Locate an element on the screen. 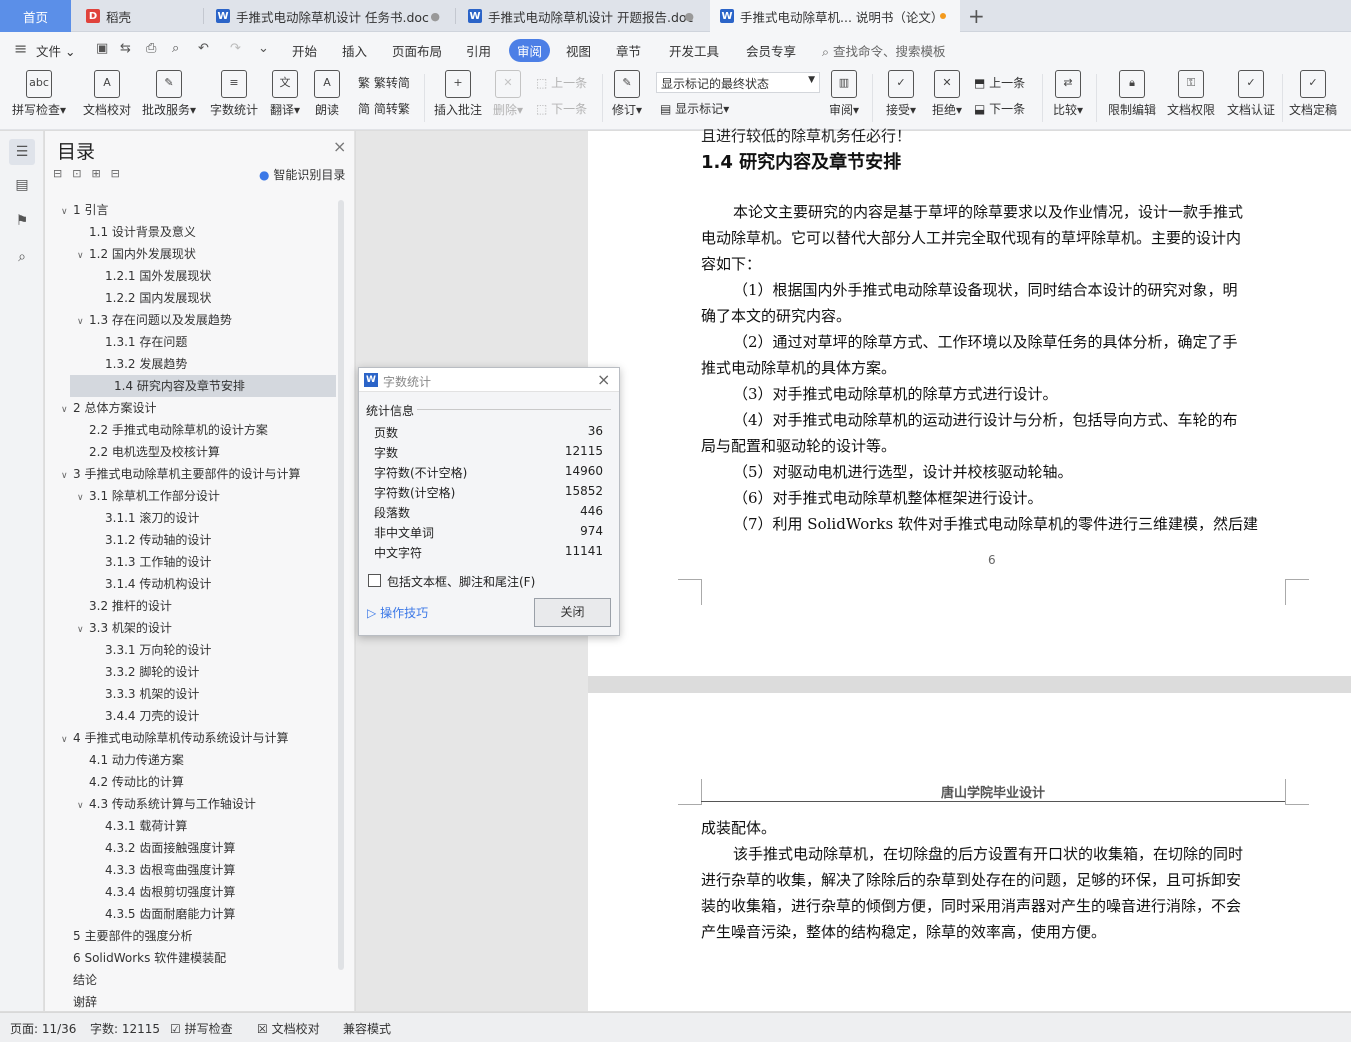 The image size is (1351, 1042). add-icon: ⊞ is located at coordinates (100, 173).